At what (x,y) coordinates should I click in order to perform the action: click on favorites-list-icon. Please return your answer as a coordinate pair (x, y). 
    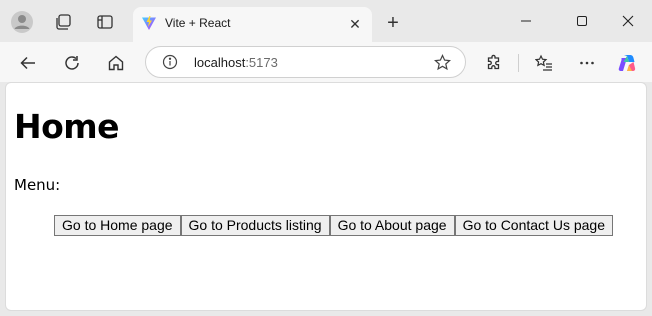
    Looking at the image, I should click on (544, 63).